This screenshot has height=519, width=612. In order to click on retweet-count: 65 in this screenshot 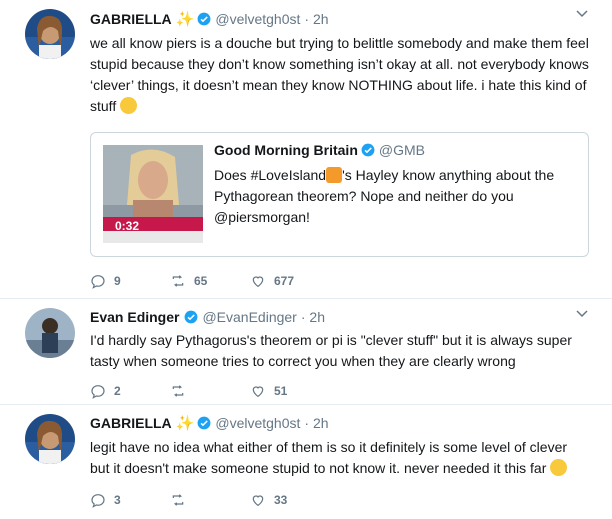, I will do `click(201, 281)`.